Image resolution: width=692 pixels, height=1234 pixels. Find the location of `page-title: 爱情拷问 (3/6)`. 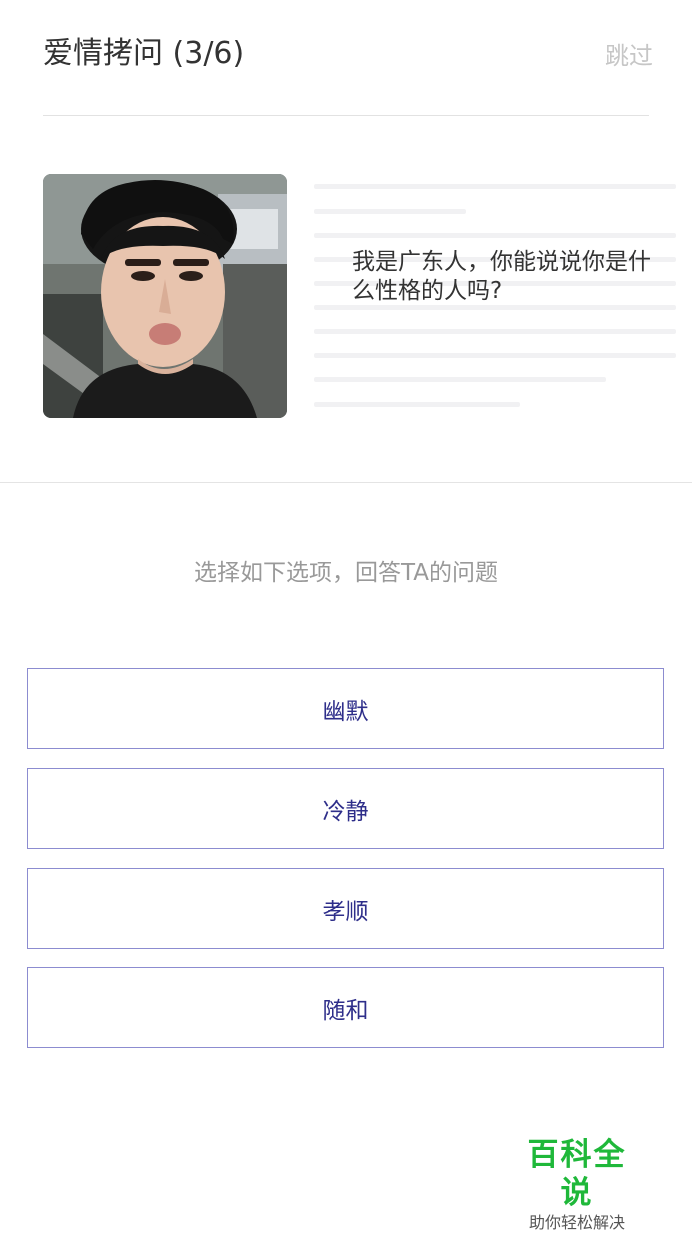

page-title: 爱情拷问 (3/6) is located at coordinates (144, 53).